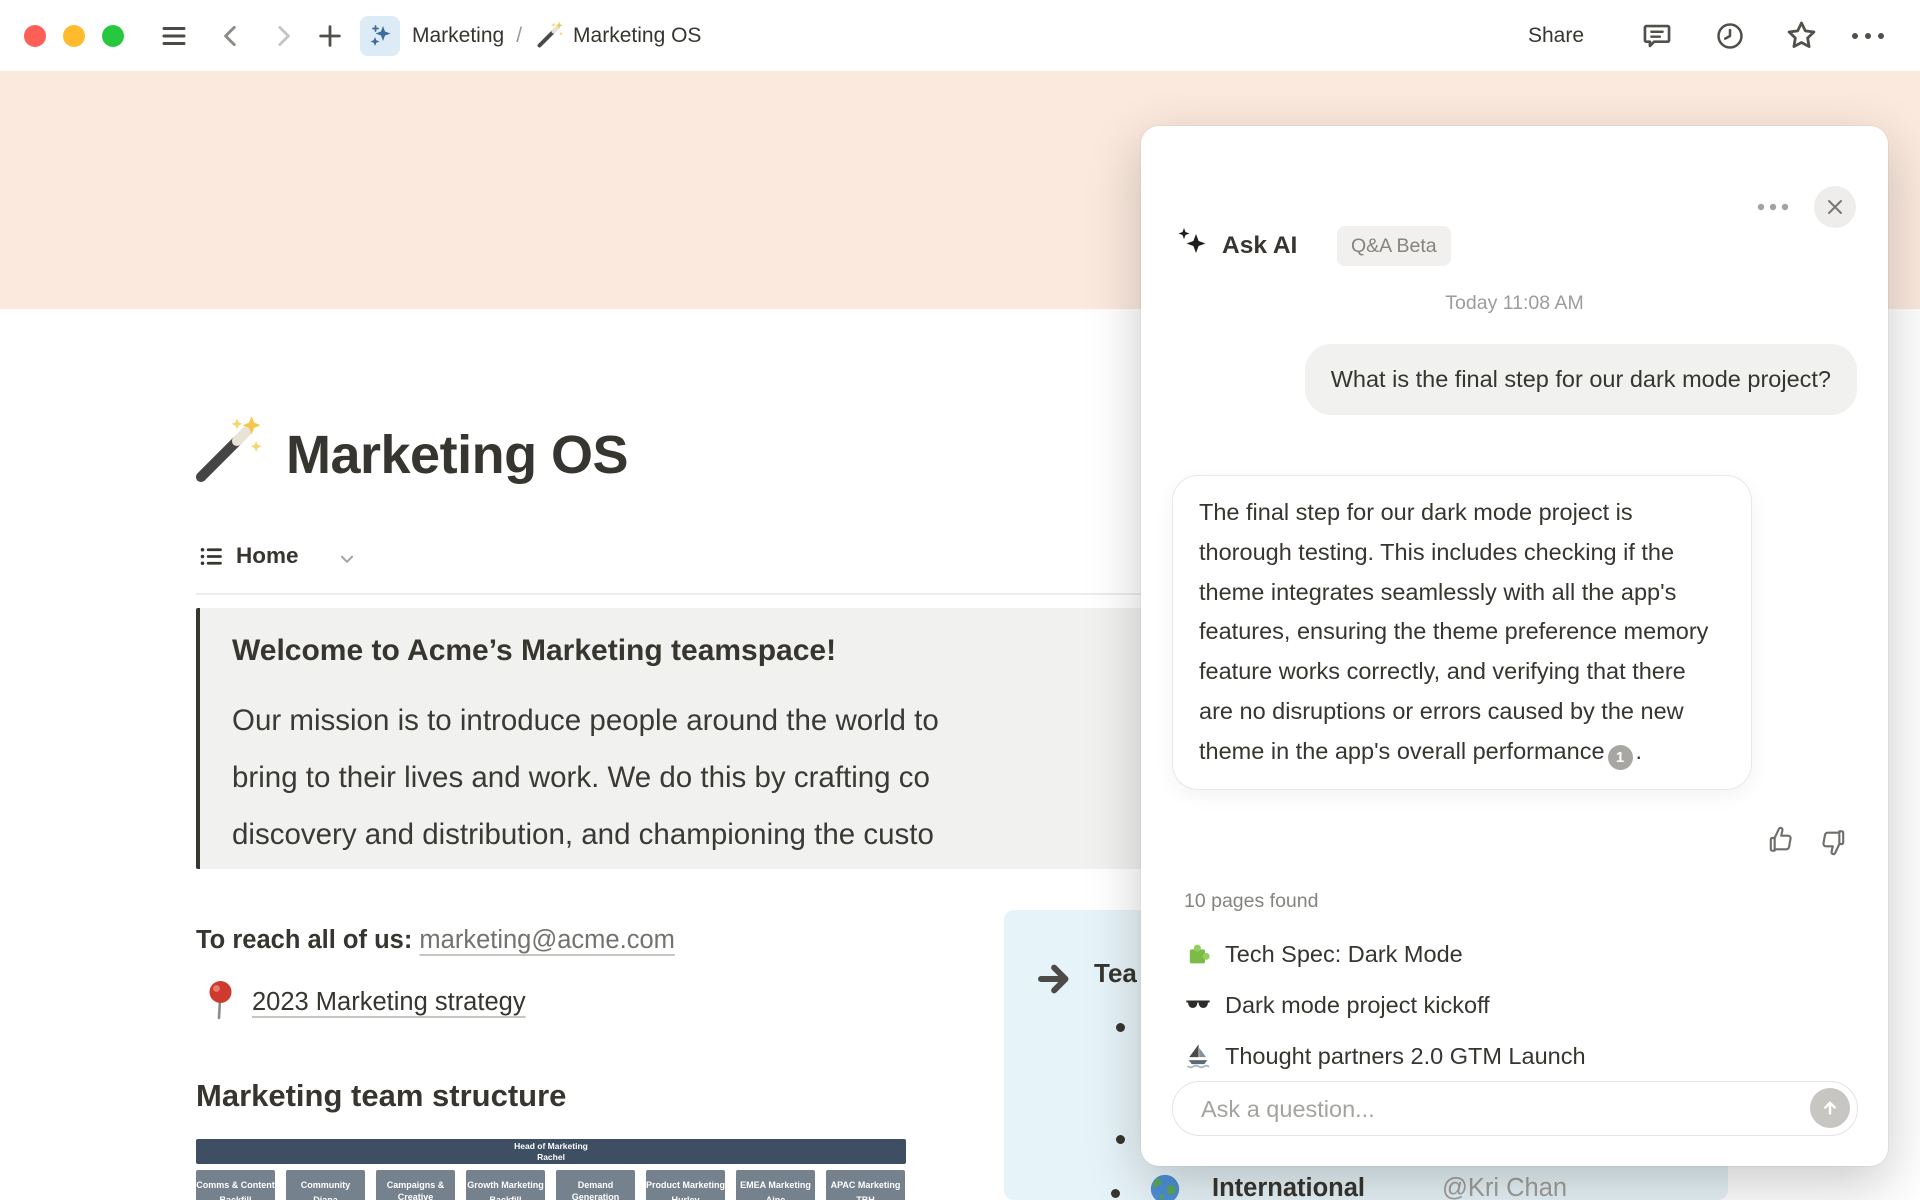 Image resolution: width=1920 pixels, height=1200 pixels. I want to click on list-view-icon, so click(211, 556).